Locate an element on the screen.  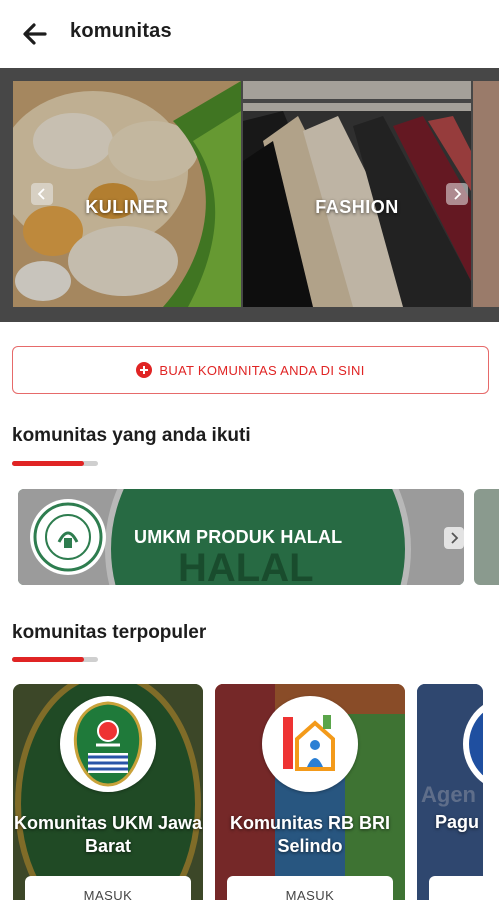
joined-card-peek is located at coordinates (486, 537).